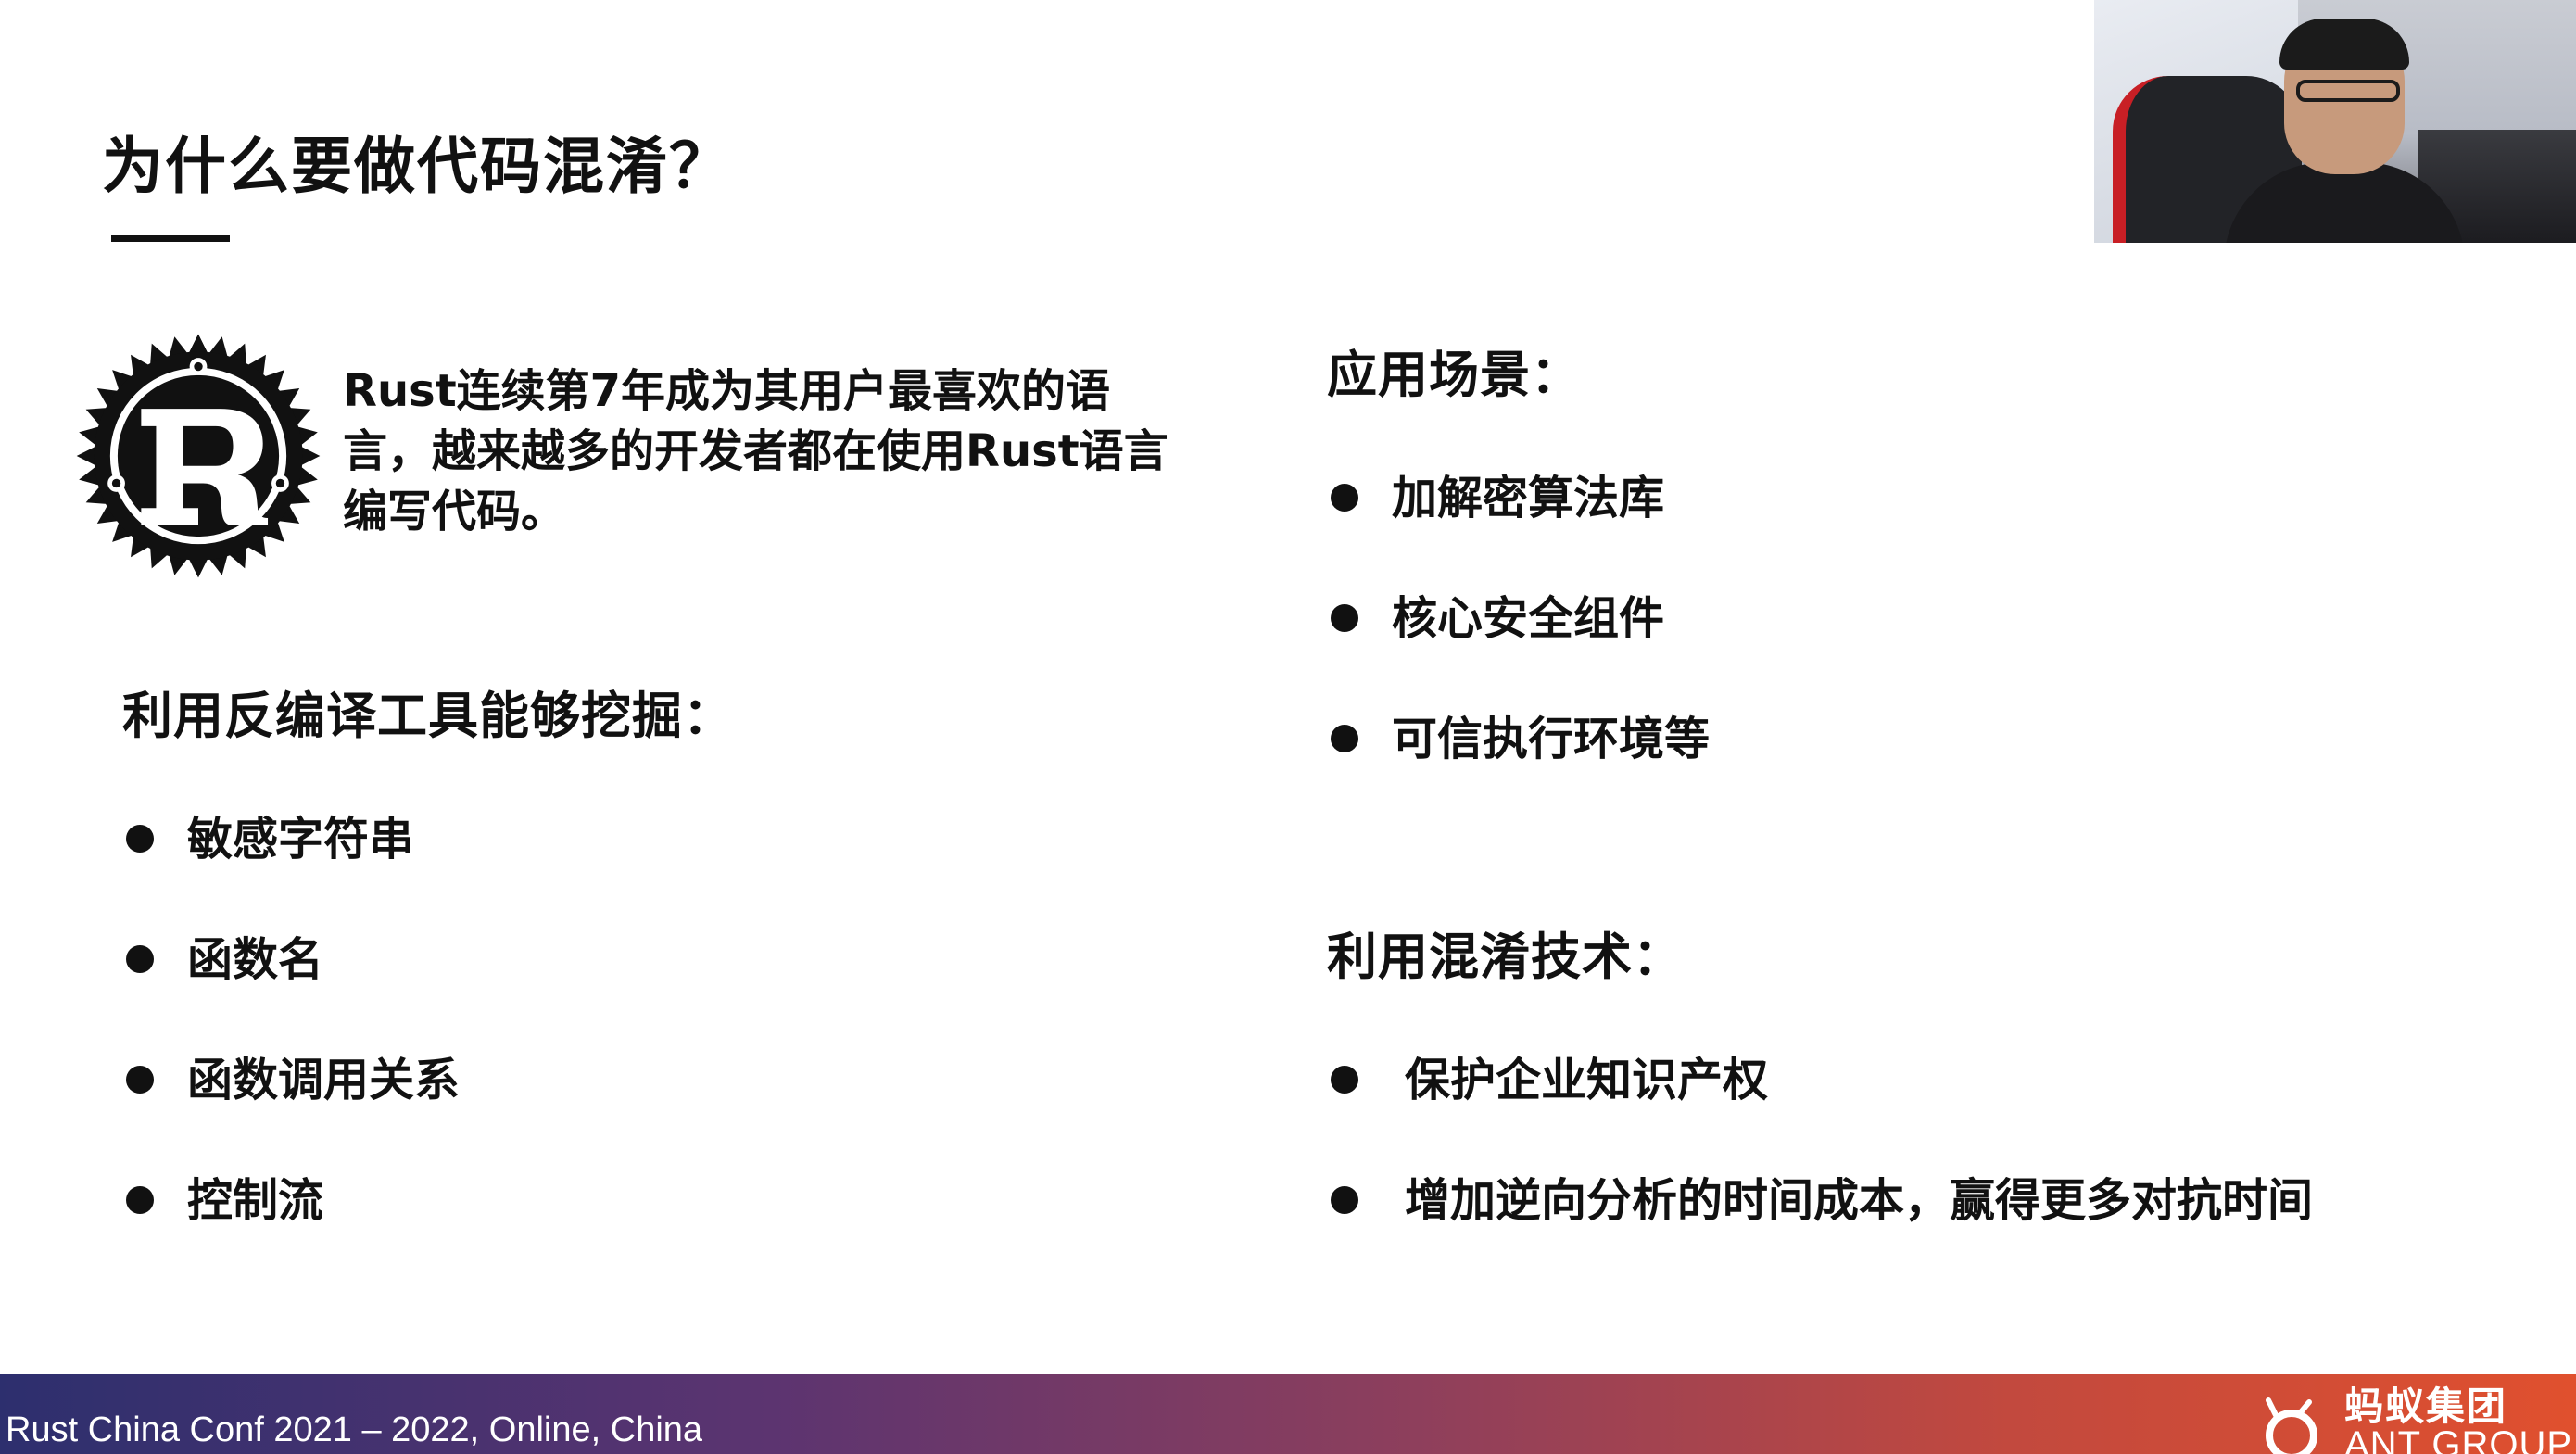 Image resolution: width=2576 pixels, height=1454 pixels. Describe the element at coordinates (293, 992) in the screenshot. I see `list-item: 函数名` at that location.